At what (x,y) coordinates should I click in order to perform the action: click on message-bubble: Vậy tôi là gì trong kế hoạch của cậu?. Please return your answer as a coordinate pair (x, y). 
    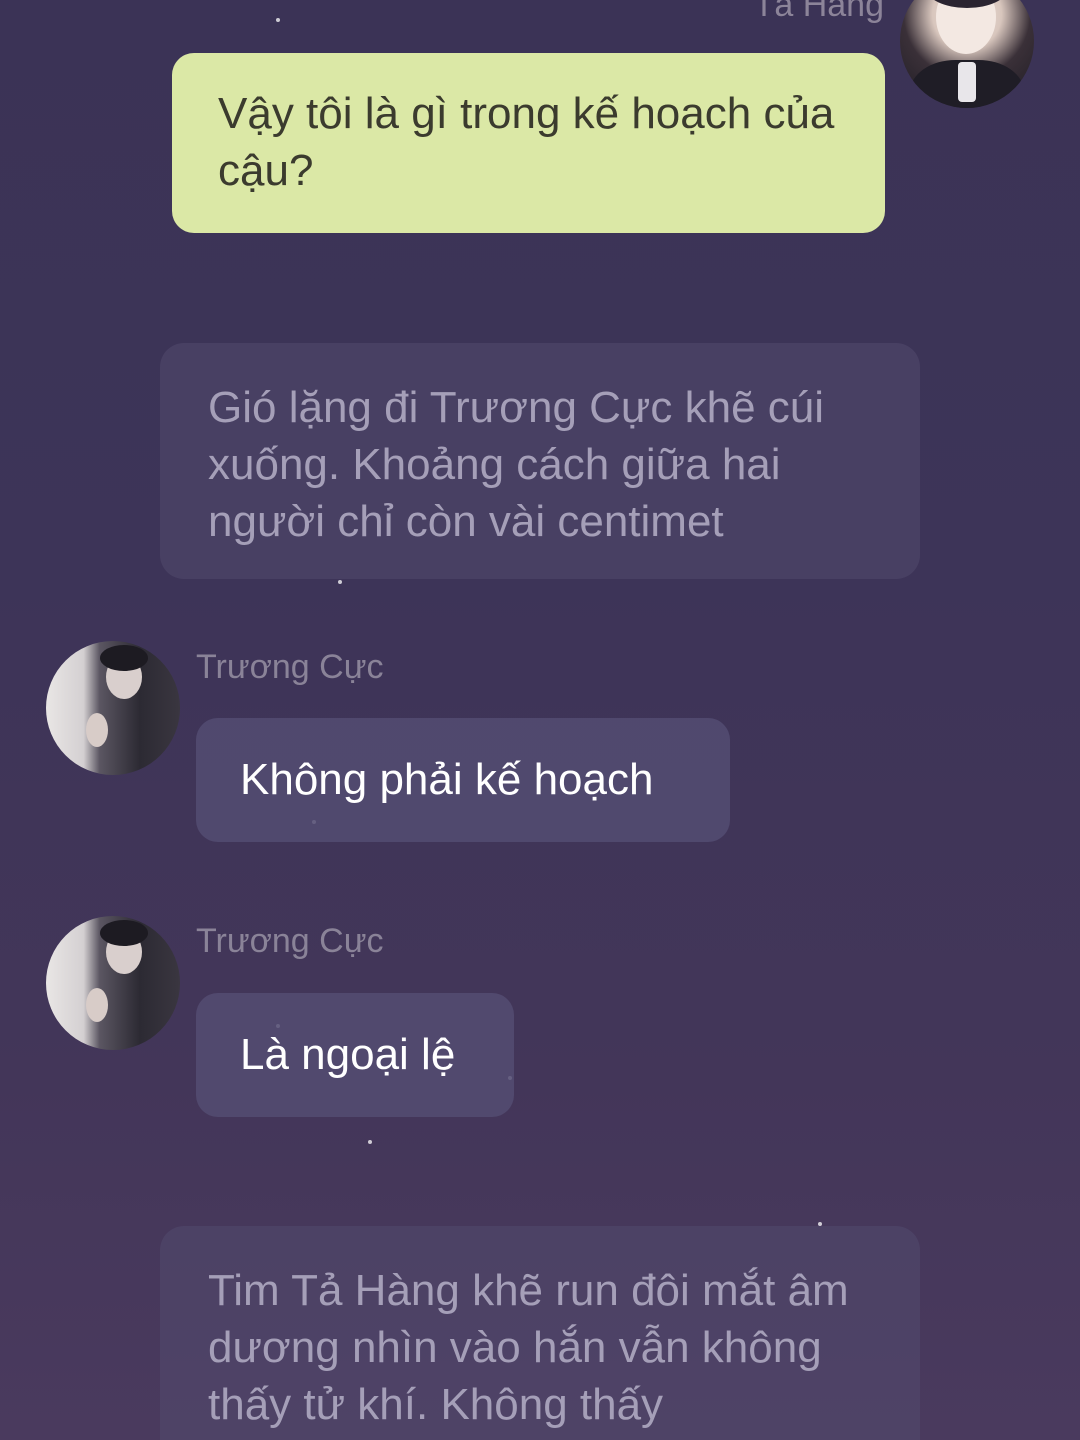
    Looking at the image, I should click on (528, 143).